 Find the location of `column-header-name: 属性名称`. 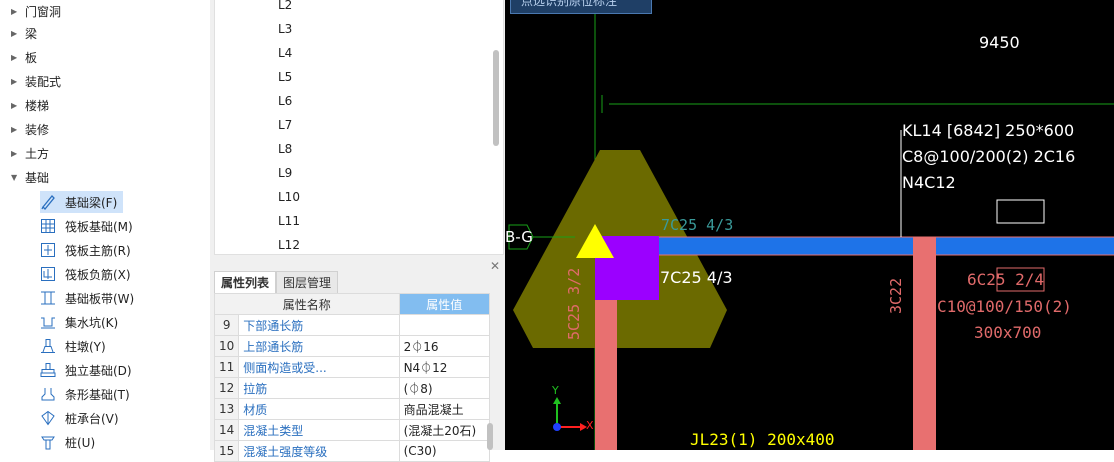

column-header-name: 属性名称 is located at coordinates (307, 304).